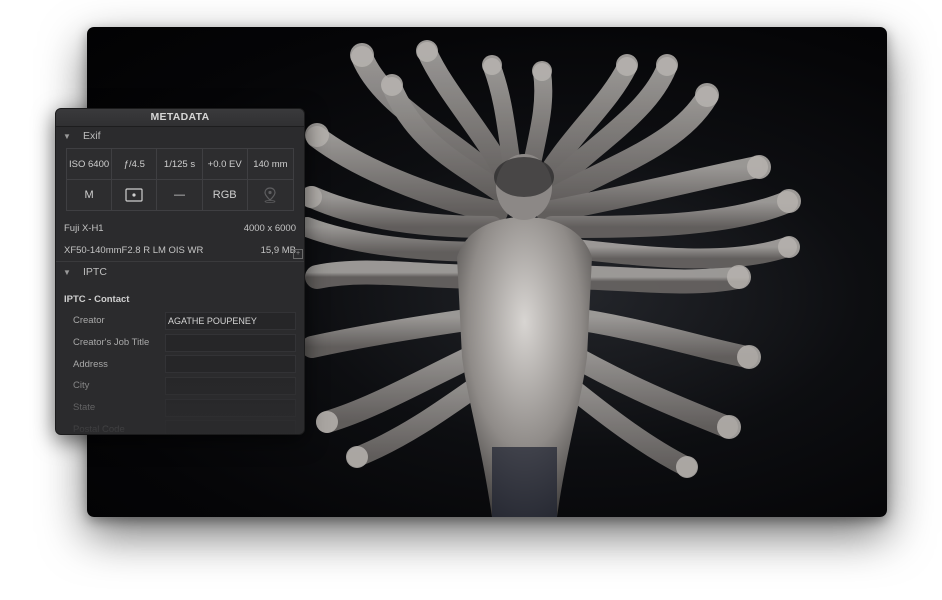 The image size is (942, 600). What do you see at coordinates (180, 118) in the screenshot?
I see `panel-title: METADATA` at bounding box center [180, 118].